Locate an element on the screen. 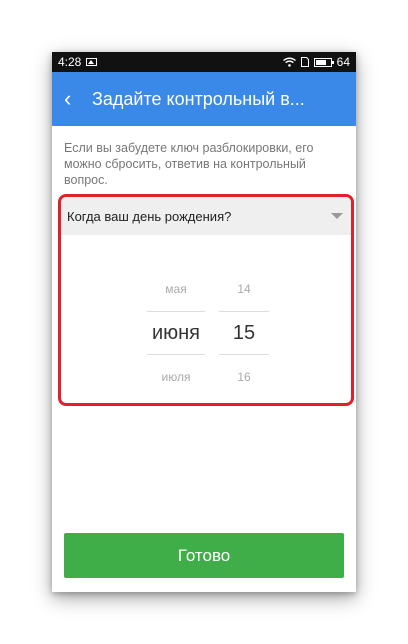 The width and height of the screenshot is (408, 644). day-next: 16 is located at coordinates (244, 377).